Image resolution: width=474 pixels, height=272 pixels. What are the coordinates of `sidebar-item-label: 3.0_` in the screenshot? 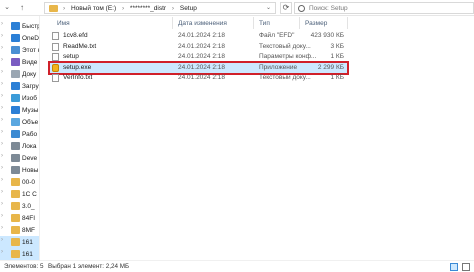 It's located at (28, 206).